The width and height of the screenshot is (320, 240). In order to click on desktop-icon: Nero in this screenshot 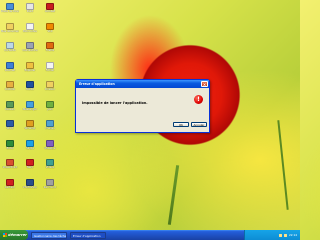, I will do `click(30, 167)`.